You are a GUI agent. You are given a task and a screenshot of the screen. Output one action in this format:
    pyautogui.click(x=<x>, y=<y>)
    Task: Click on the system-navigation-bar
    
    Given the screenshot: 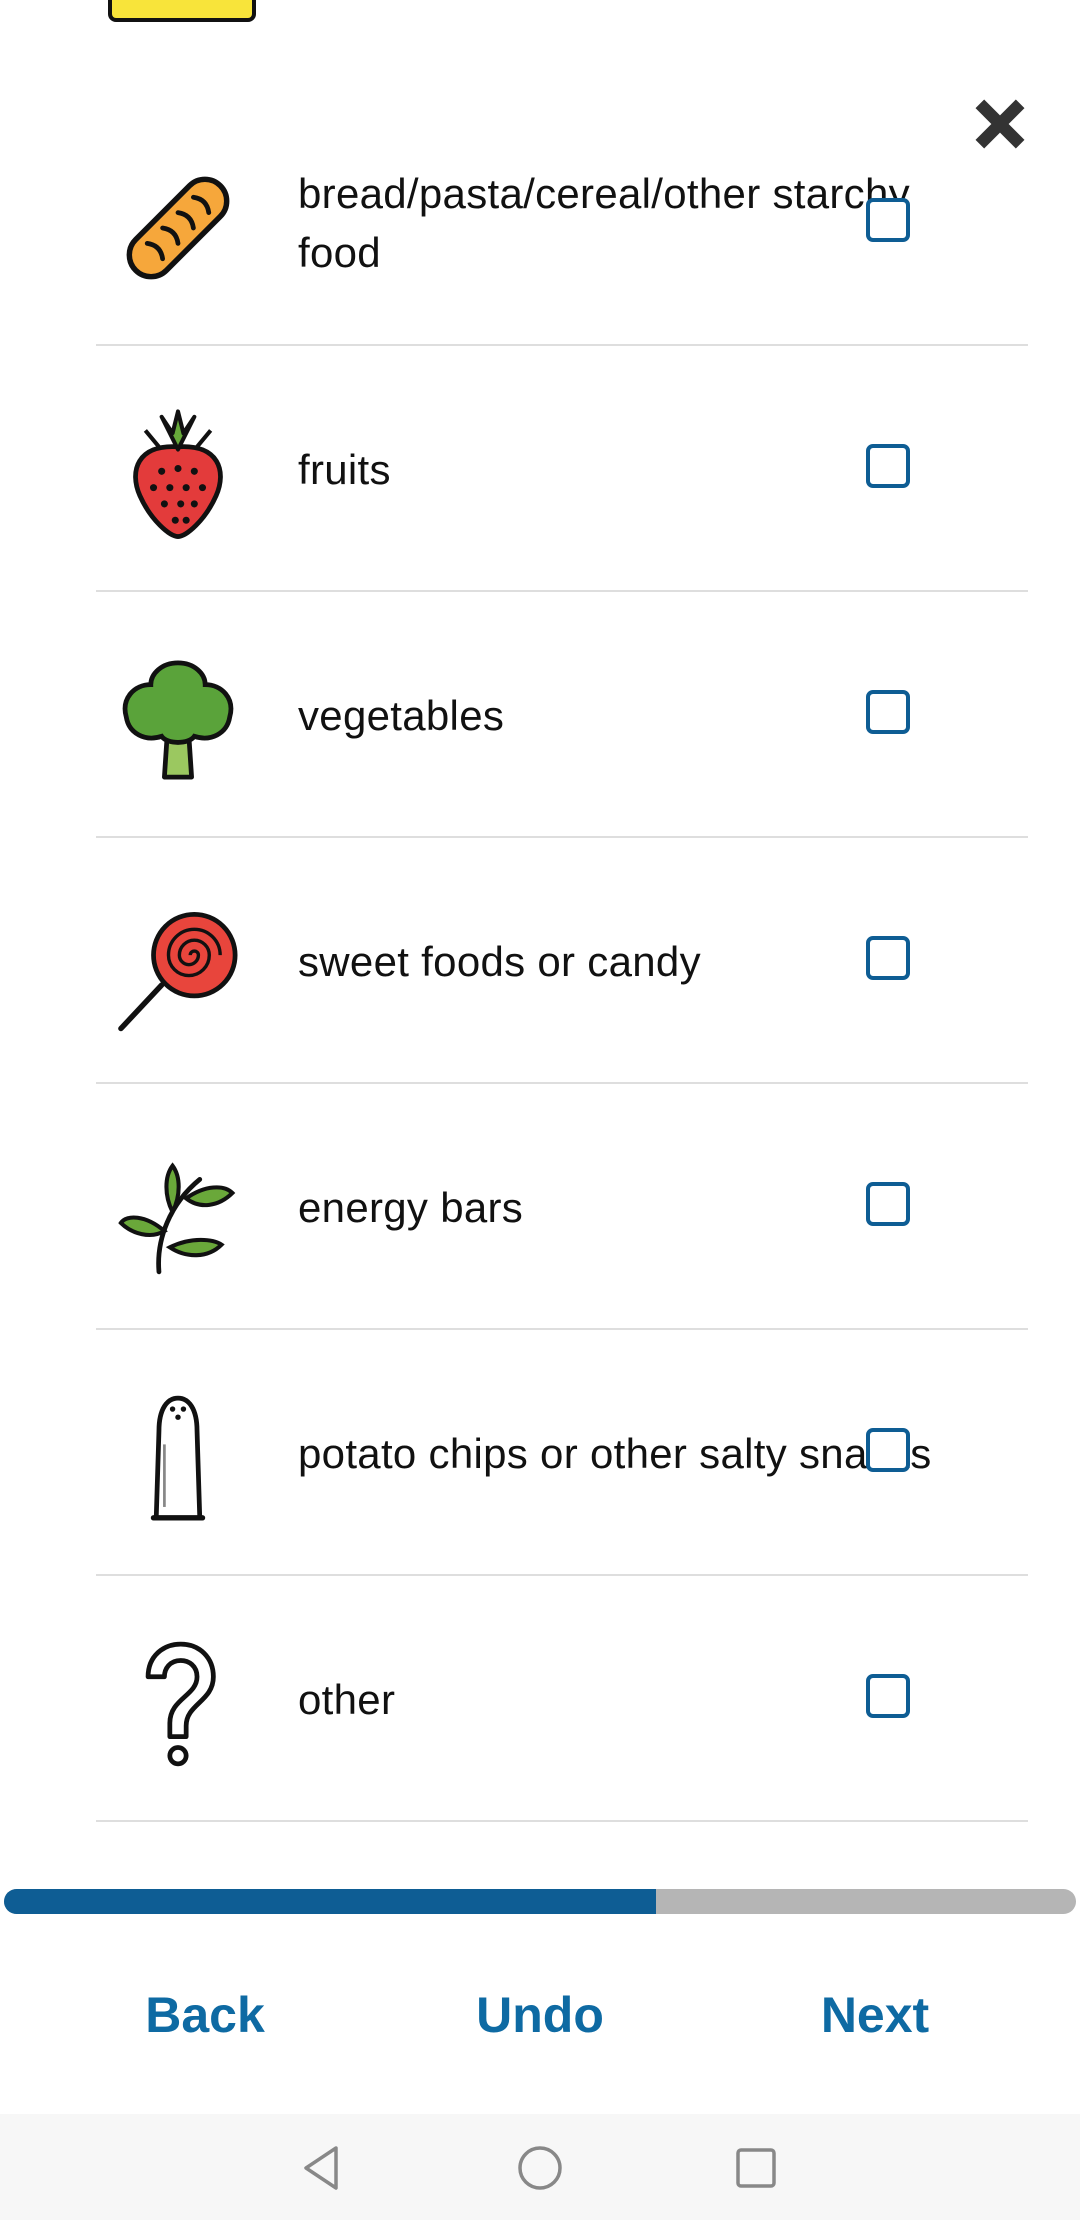 What is the action you would take?
    pyautogui.click(x=540, y=2167)
    